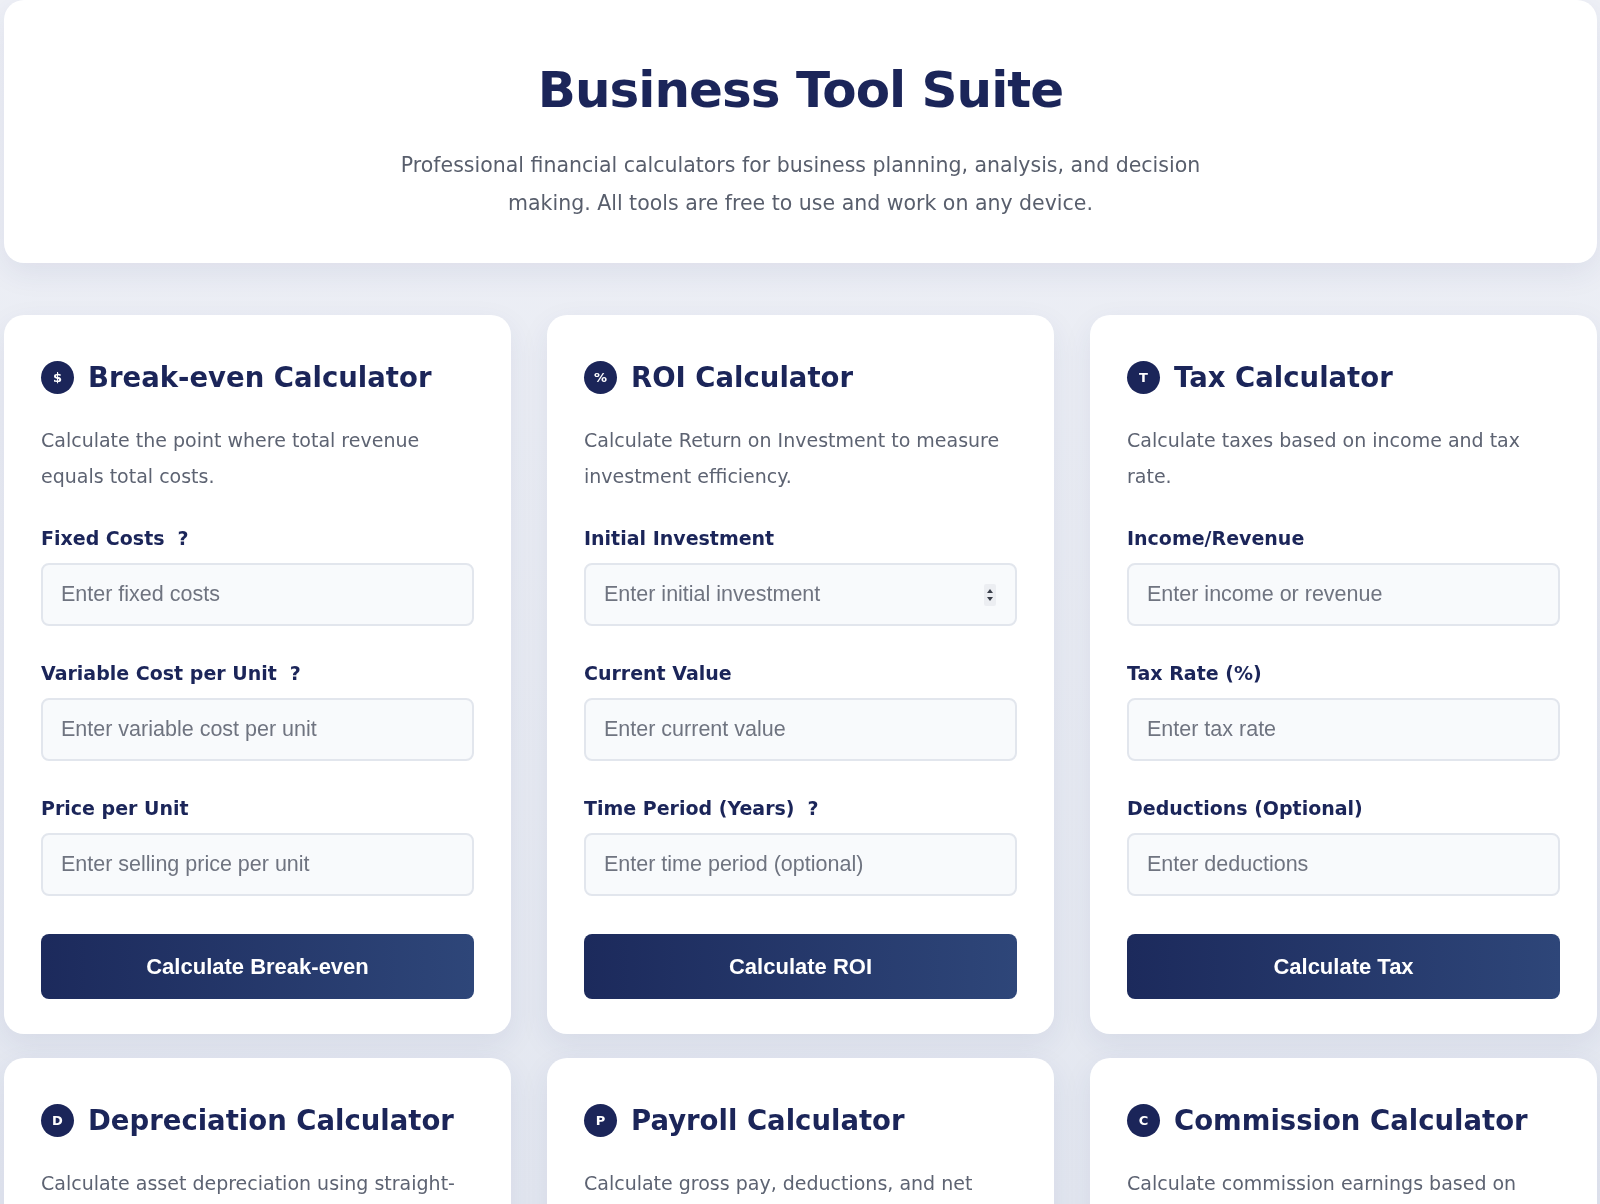  Describe the element at coordinates (990, 594) in the screenshot. I see `spinner-icon` at that location.